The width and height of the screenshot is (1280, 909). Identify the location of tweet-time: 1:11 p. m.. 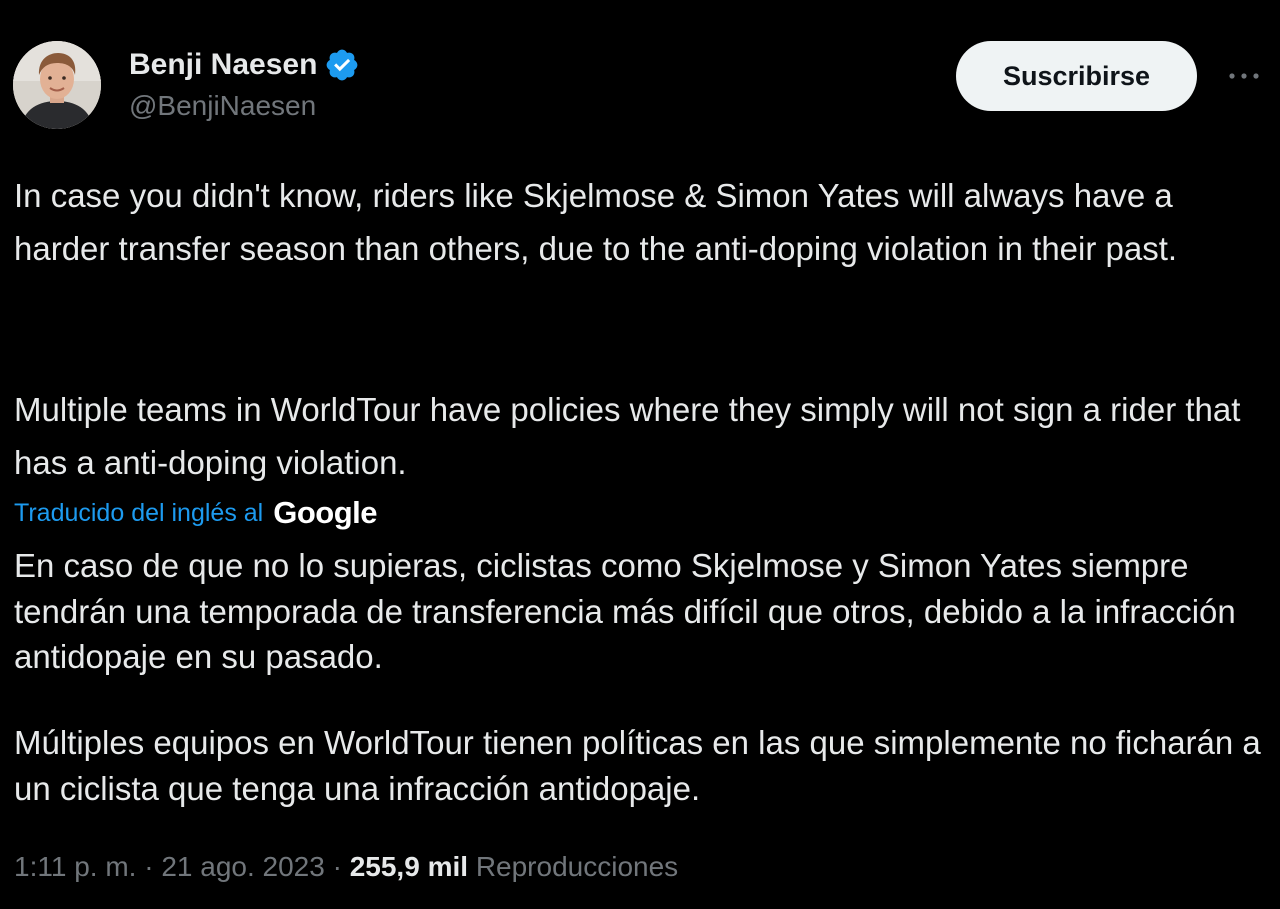
(75, 867).